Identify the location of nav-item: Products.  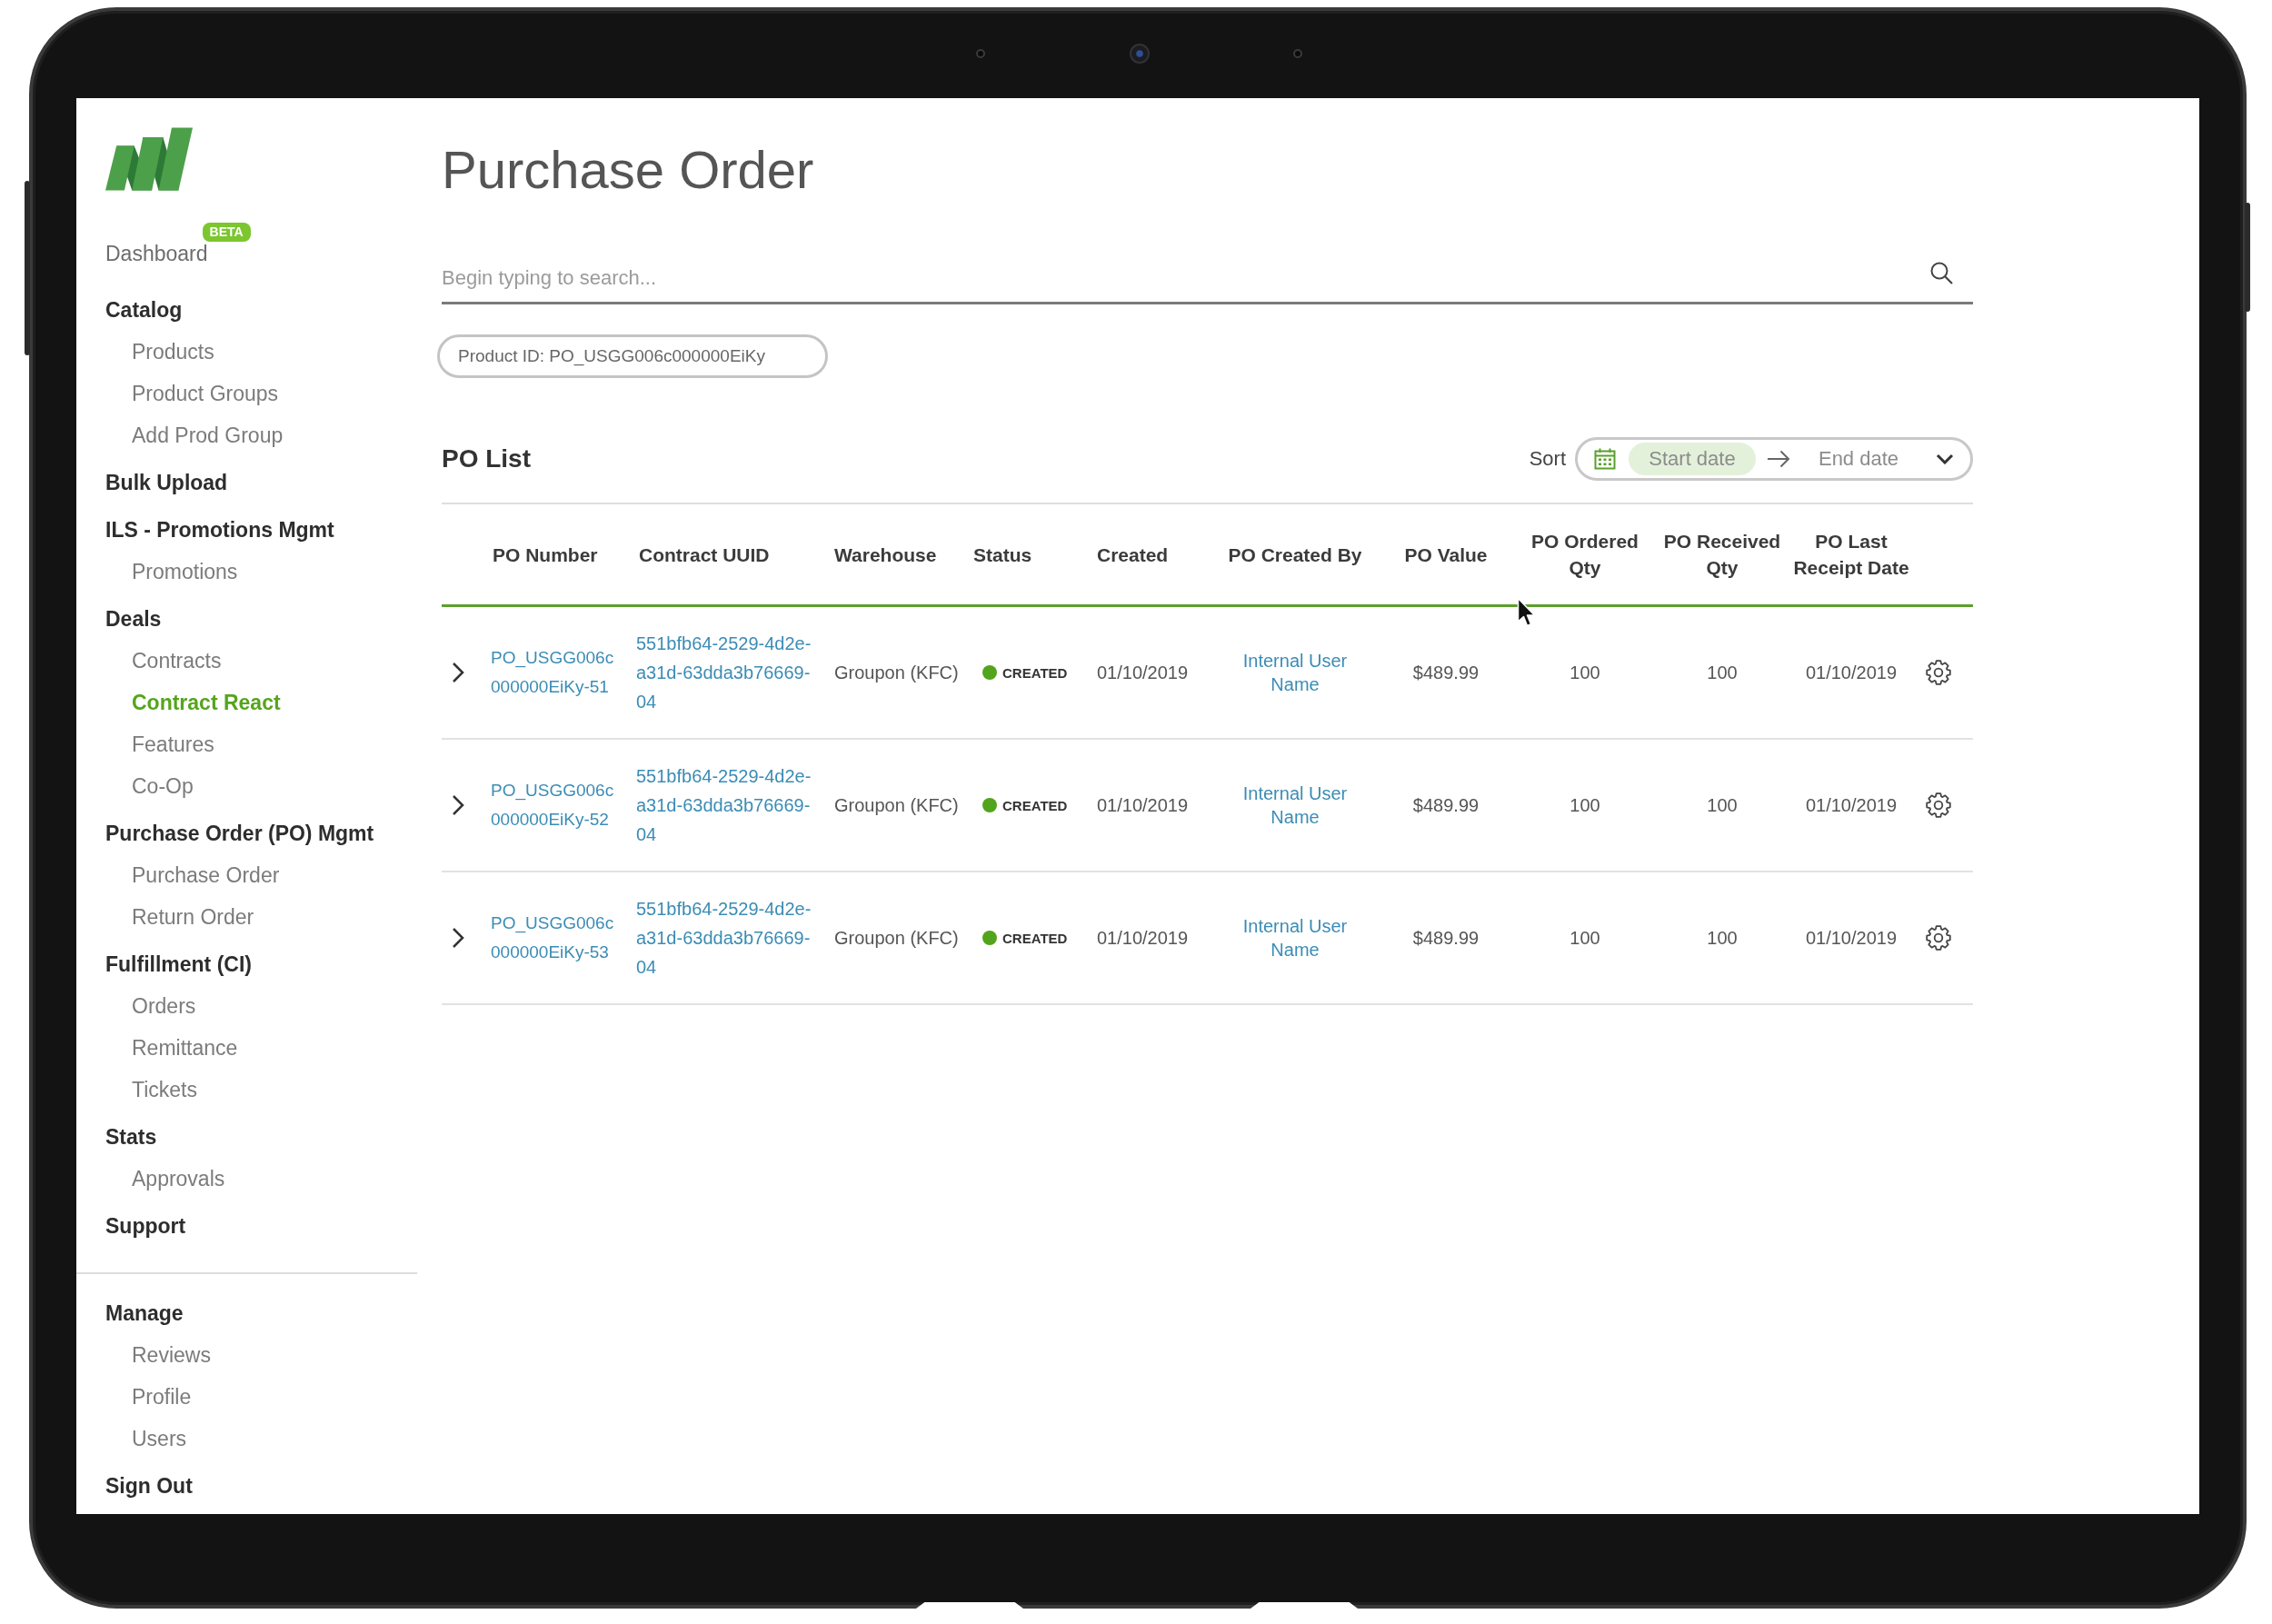
(173, 352).